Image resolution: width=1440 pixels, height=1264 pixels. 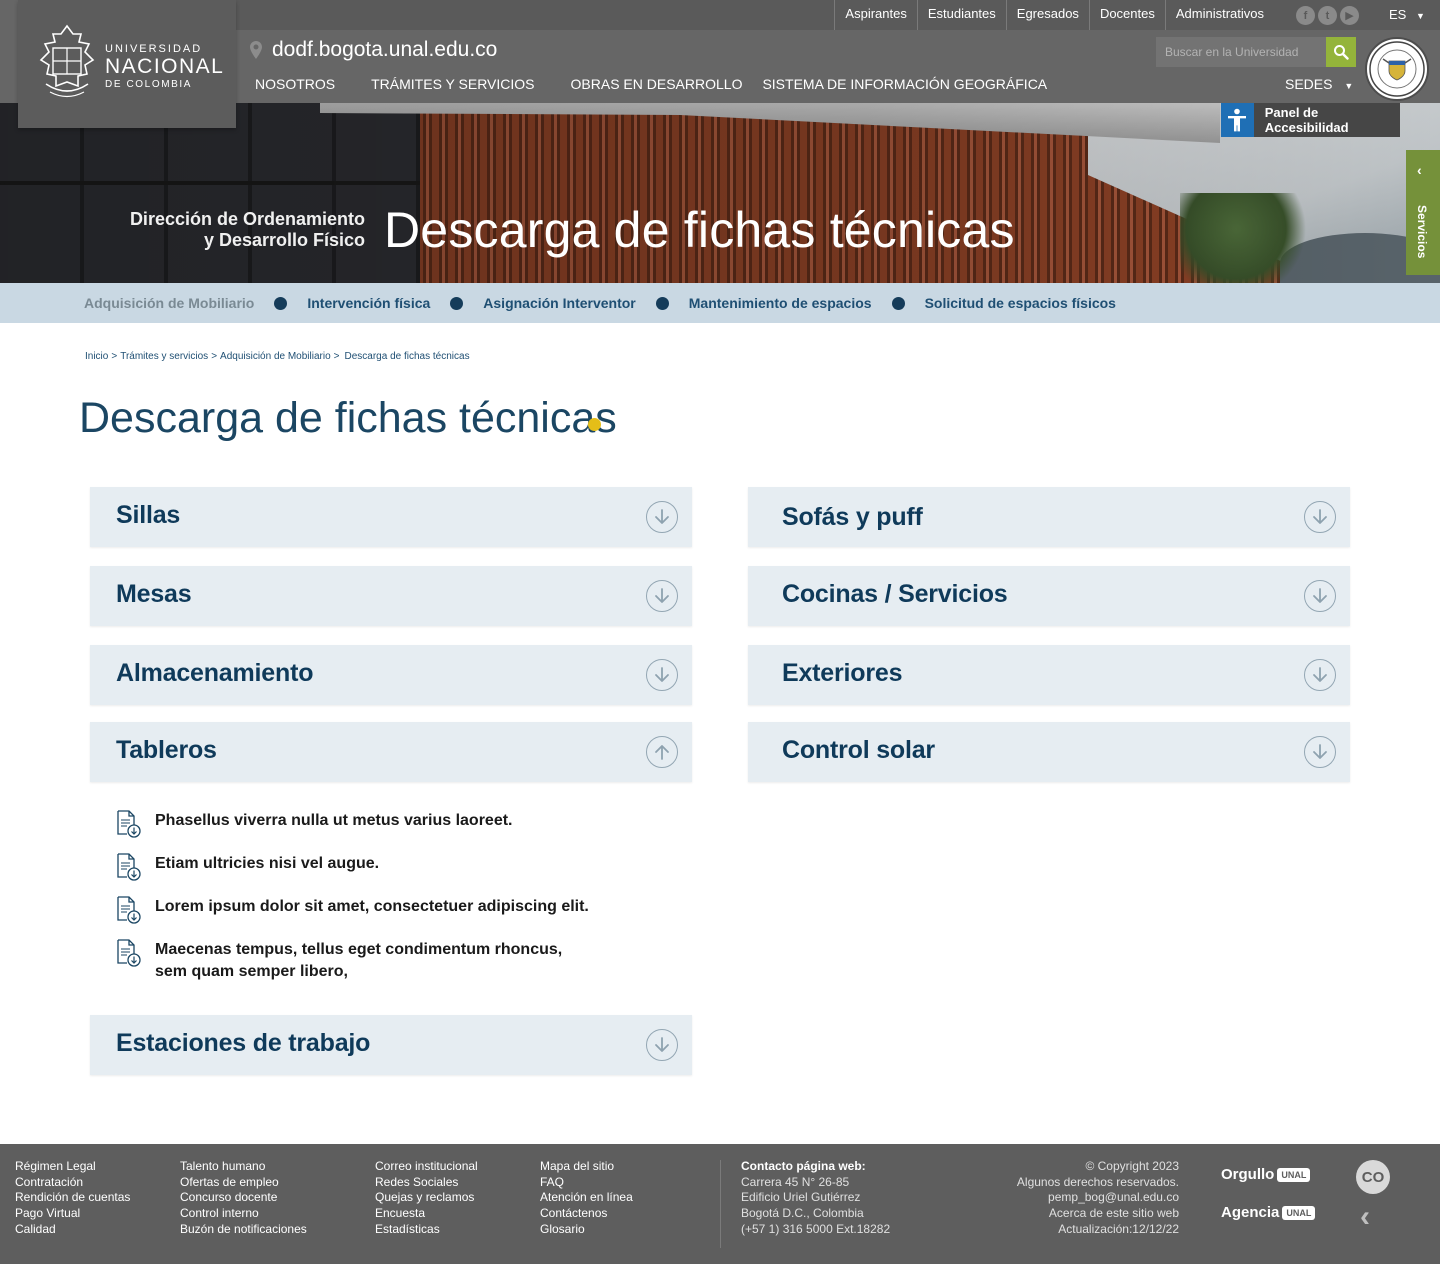 I want to click on brand-orgullo: Orgullo, so click(x=1248, y=1174).